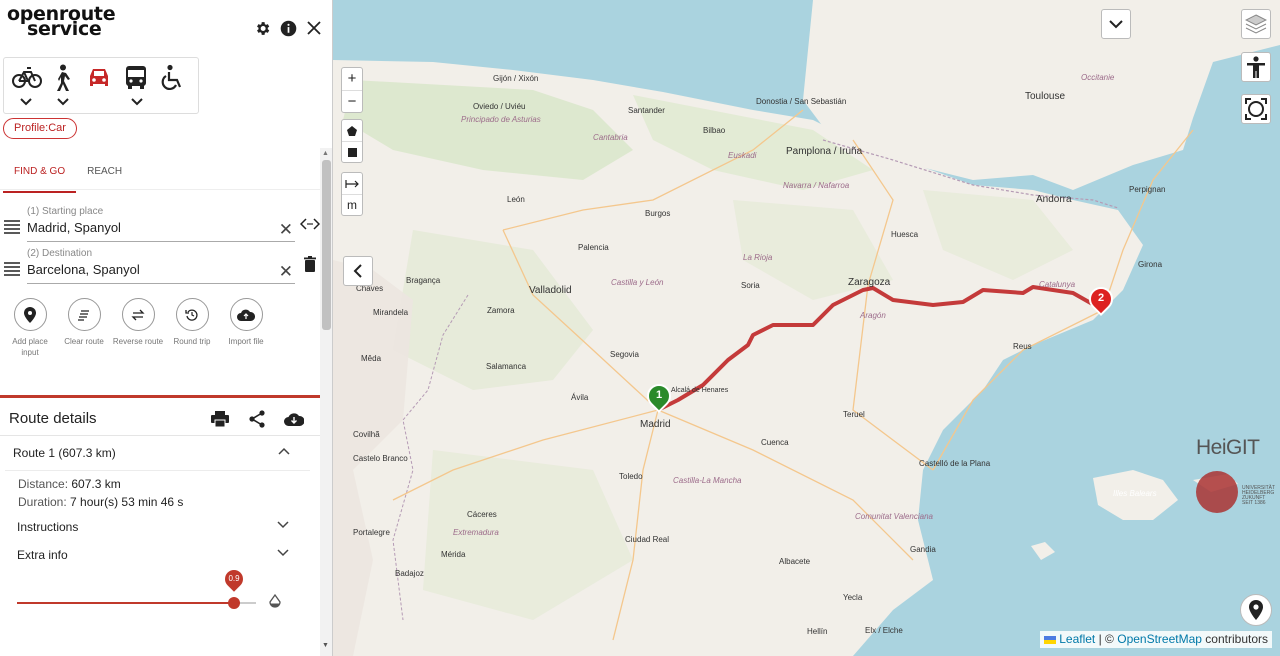 The image size is (1280, 656). I want to click on university-text: UNIVERSITÄT HEIDELBERG ZUKUNFT SEIT 1386, so click(1259, 495).